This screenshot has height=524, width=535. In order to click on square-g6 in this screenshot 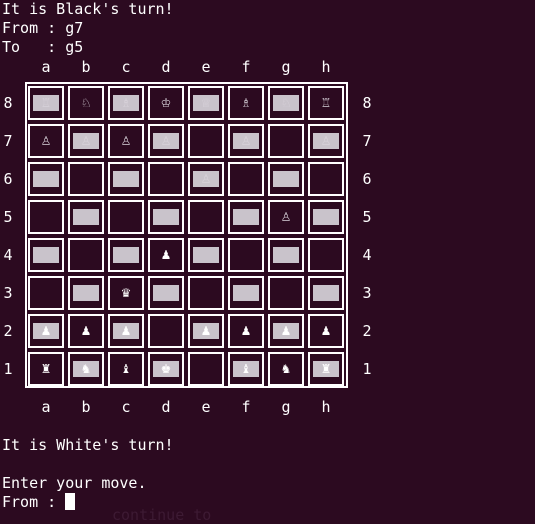, I will do `click(286, 179)`.